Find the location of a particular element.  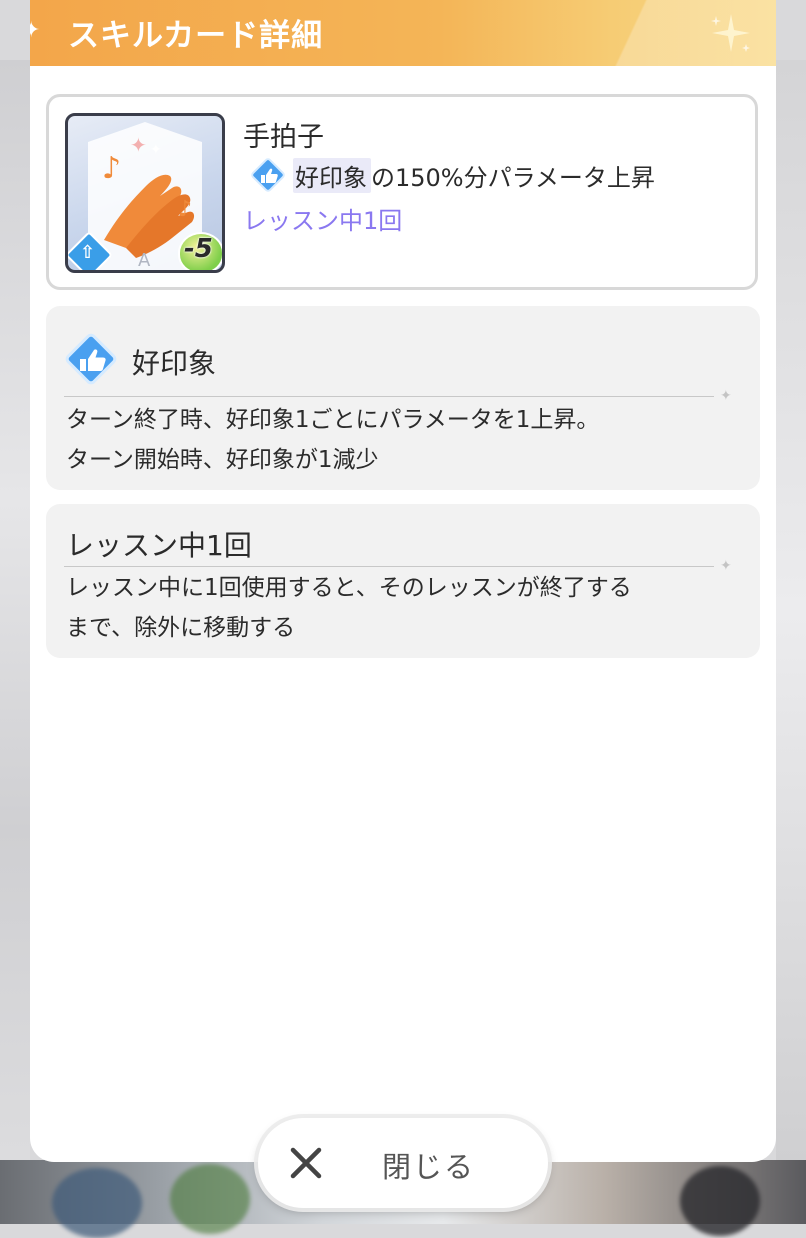

sparkle-icon is located at coordinates (730, 33).